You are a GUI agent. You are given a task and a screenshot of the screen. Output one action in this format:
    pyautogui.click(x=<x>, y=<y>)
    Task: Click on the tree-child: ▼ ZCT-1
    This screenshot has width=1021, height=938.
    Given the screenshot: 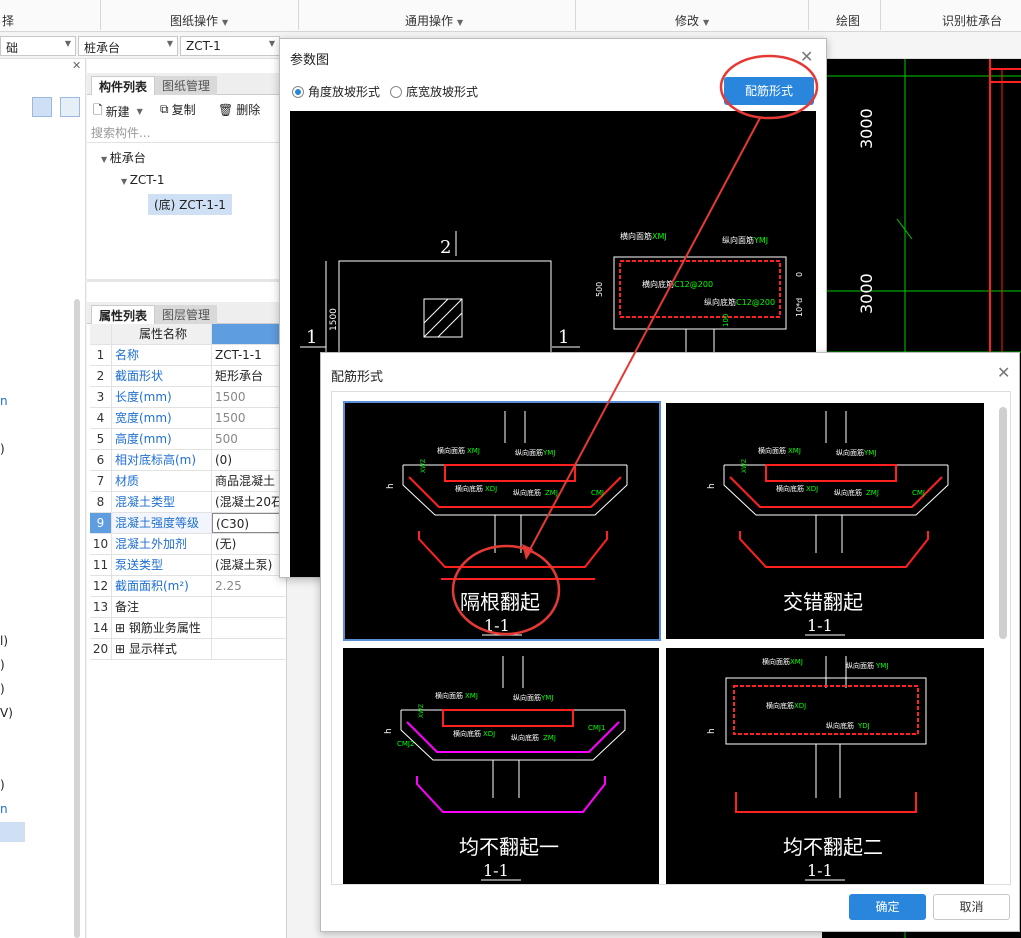 What is the action you would take?
    pyautogui.click(x=143, y=180)
    